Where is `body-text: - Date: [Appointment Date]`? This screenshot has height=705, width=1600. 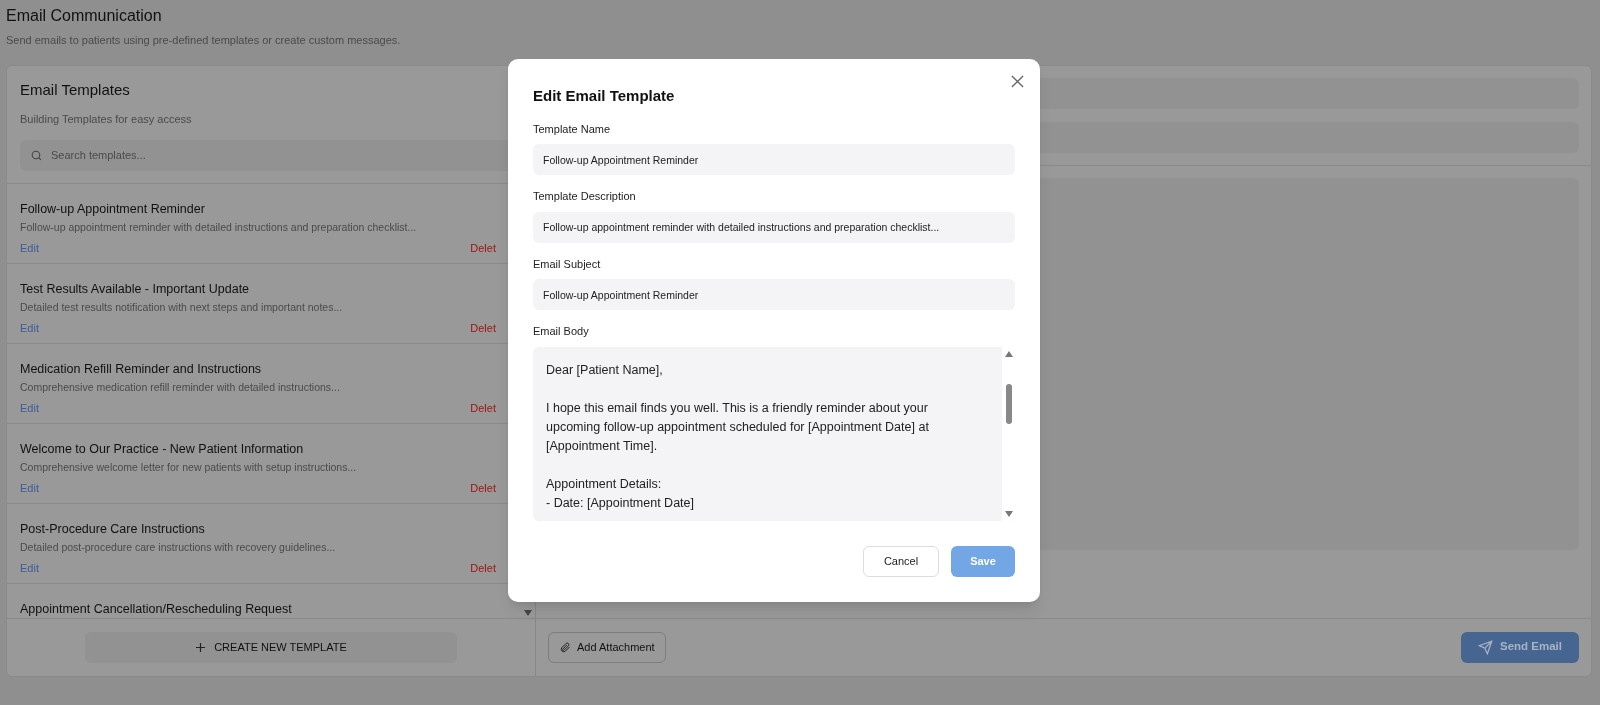
body-text: - Date: [Appointment Date] is located at coordinates (620, 503).